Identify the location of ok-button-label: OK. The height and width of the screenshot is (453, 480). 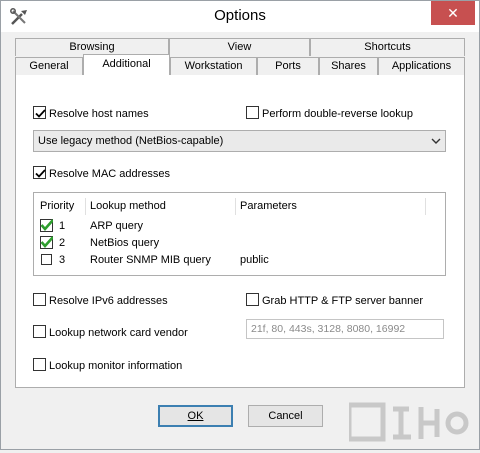
(195, 416).